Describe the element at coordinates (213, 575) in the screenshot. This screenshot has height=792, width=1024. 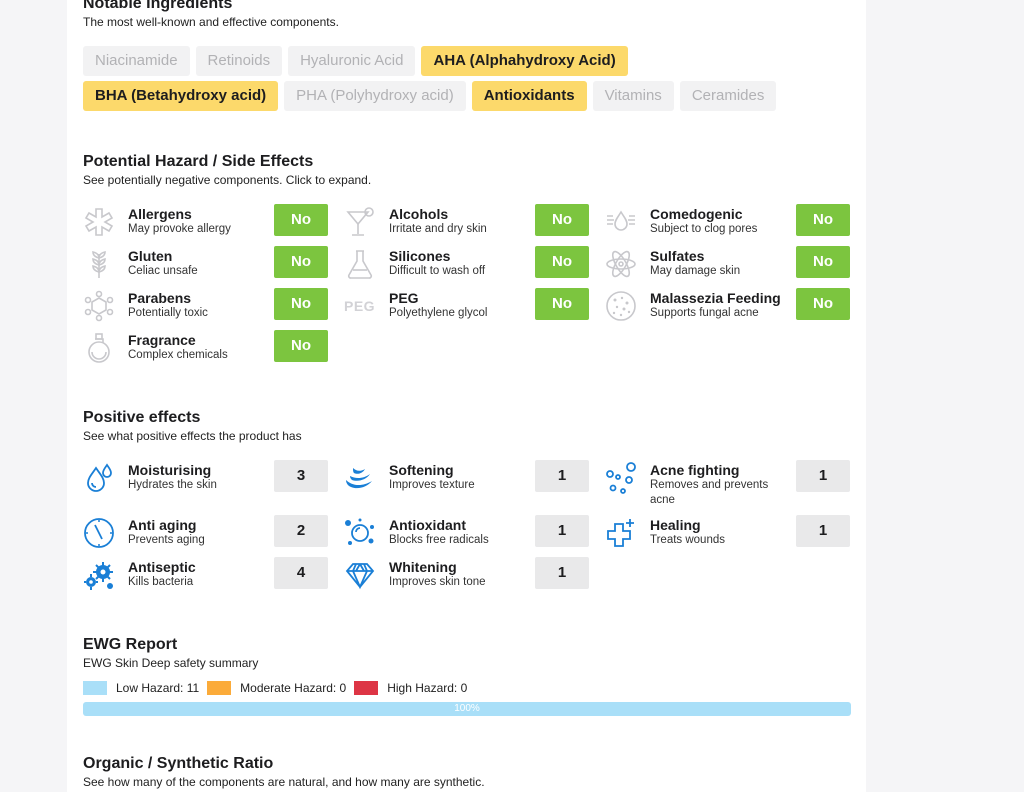
I see `effect-antiseptic: Antiseptic Kills bacteria 4` at that location.